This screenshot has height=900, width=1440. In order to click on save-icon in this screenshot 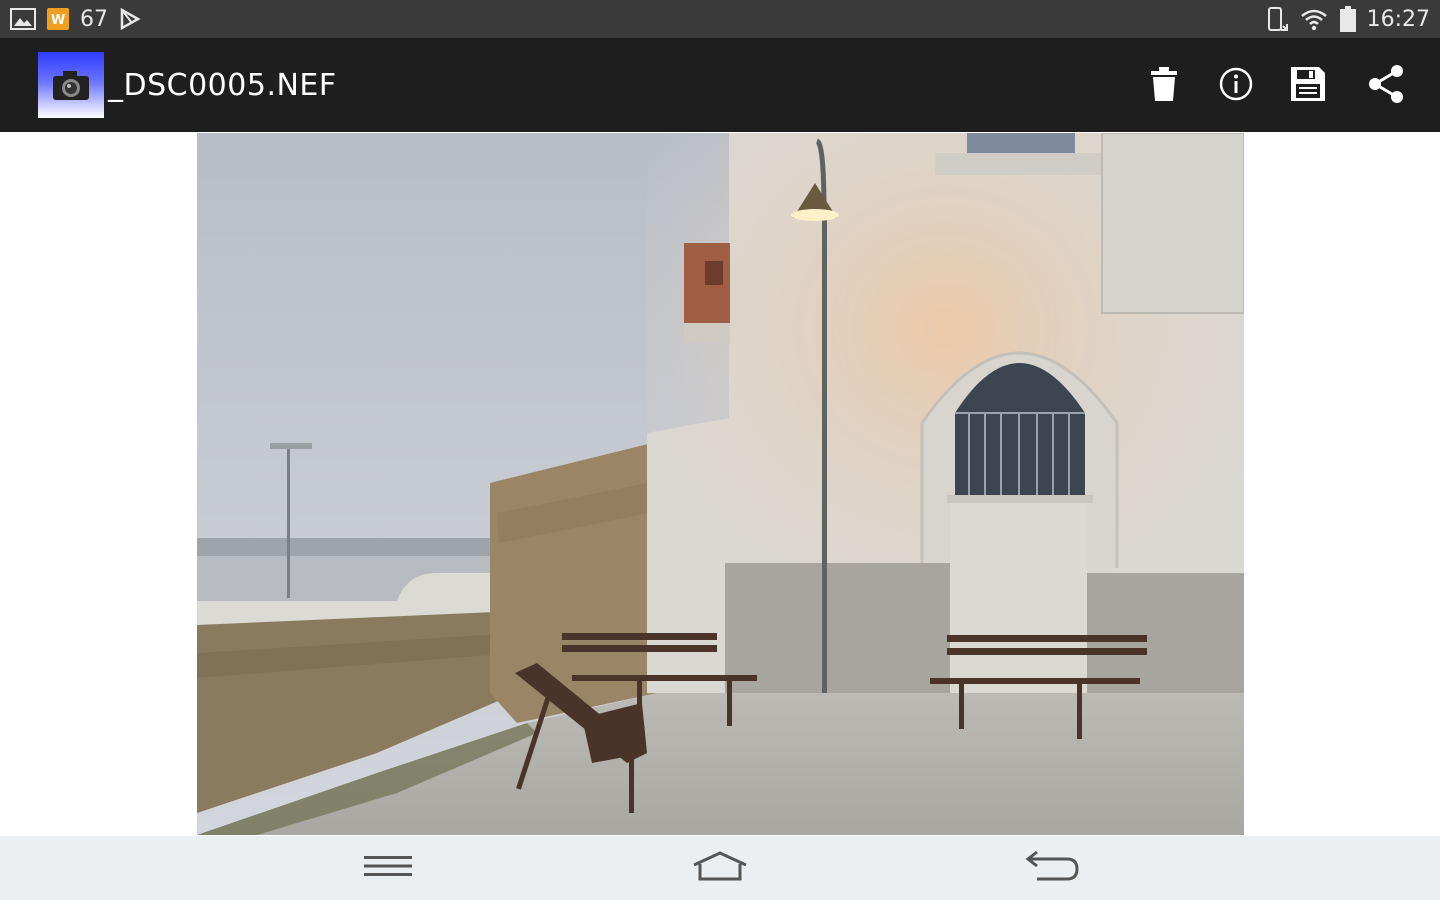, I will do `click(1308, 86)`.